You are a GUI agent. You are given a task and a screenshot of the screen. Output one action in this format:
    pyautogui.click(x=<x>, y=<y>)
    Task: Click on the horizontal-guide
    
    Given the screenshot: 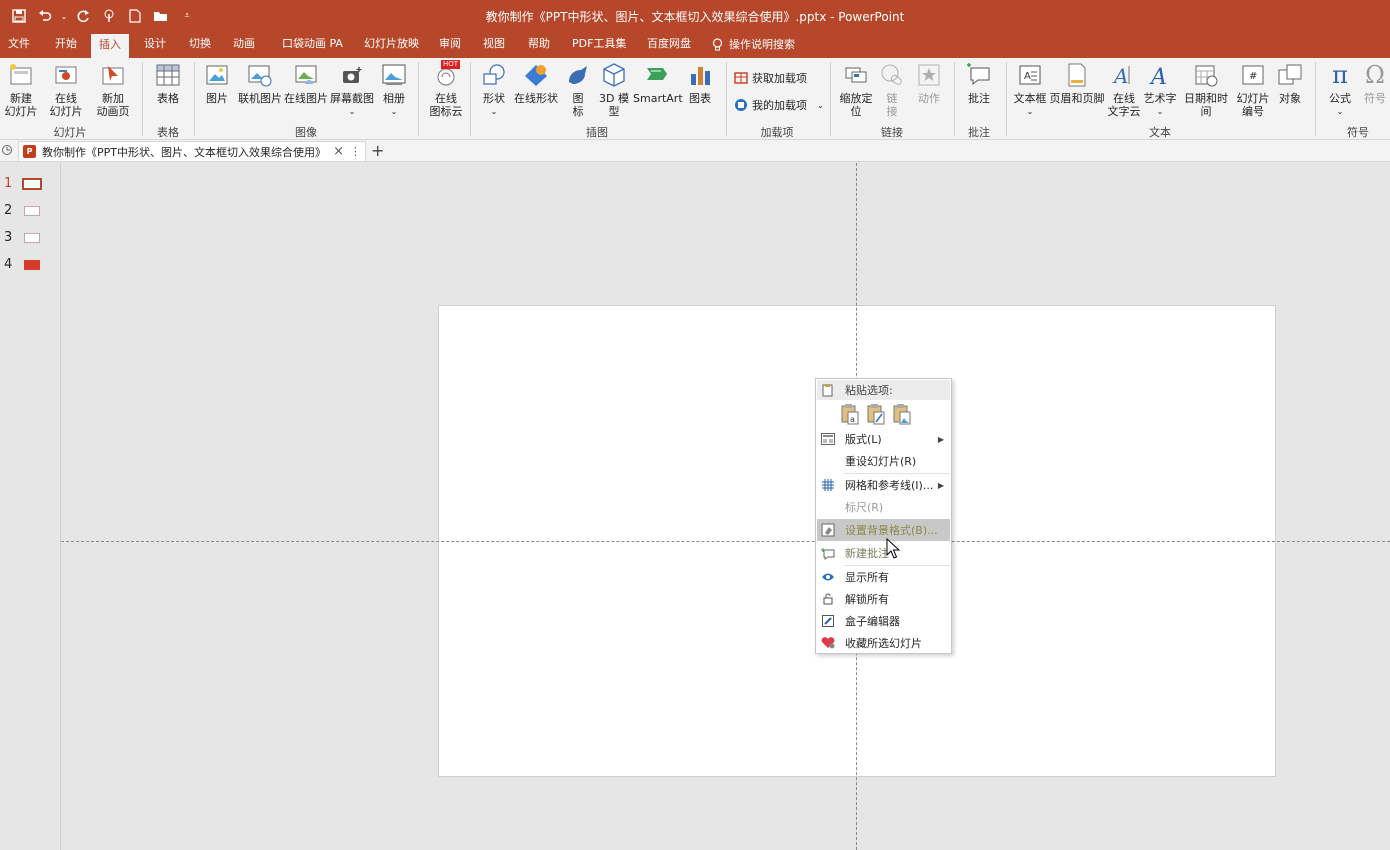 What is the action you would take?
    pyautogui.click(x=725, y=541)
    